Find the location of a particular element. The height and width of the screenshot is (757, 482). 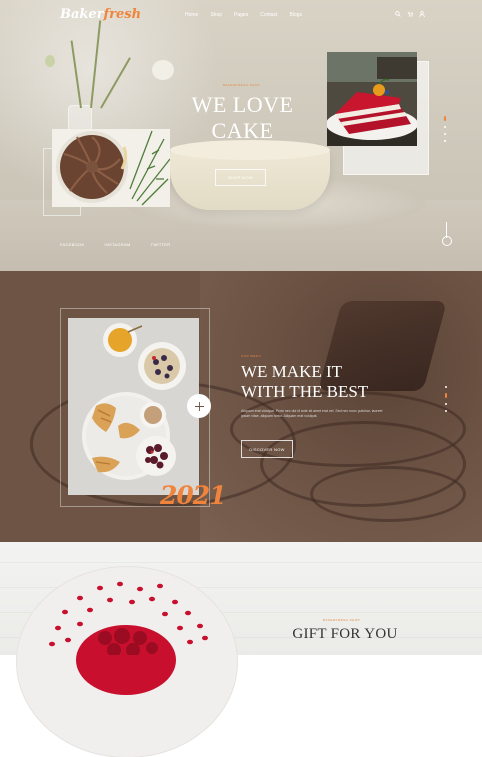

nav-item-blogs: Blogs is located at coordinates (295, 15).